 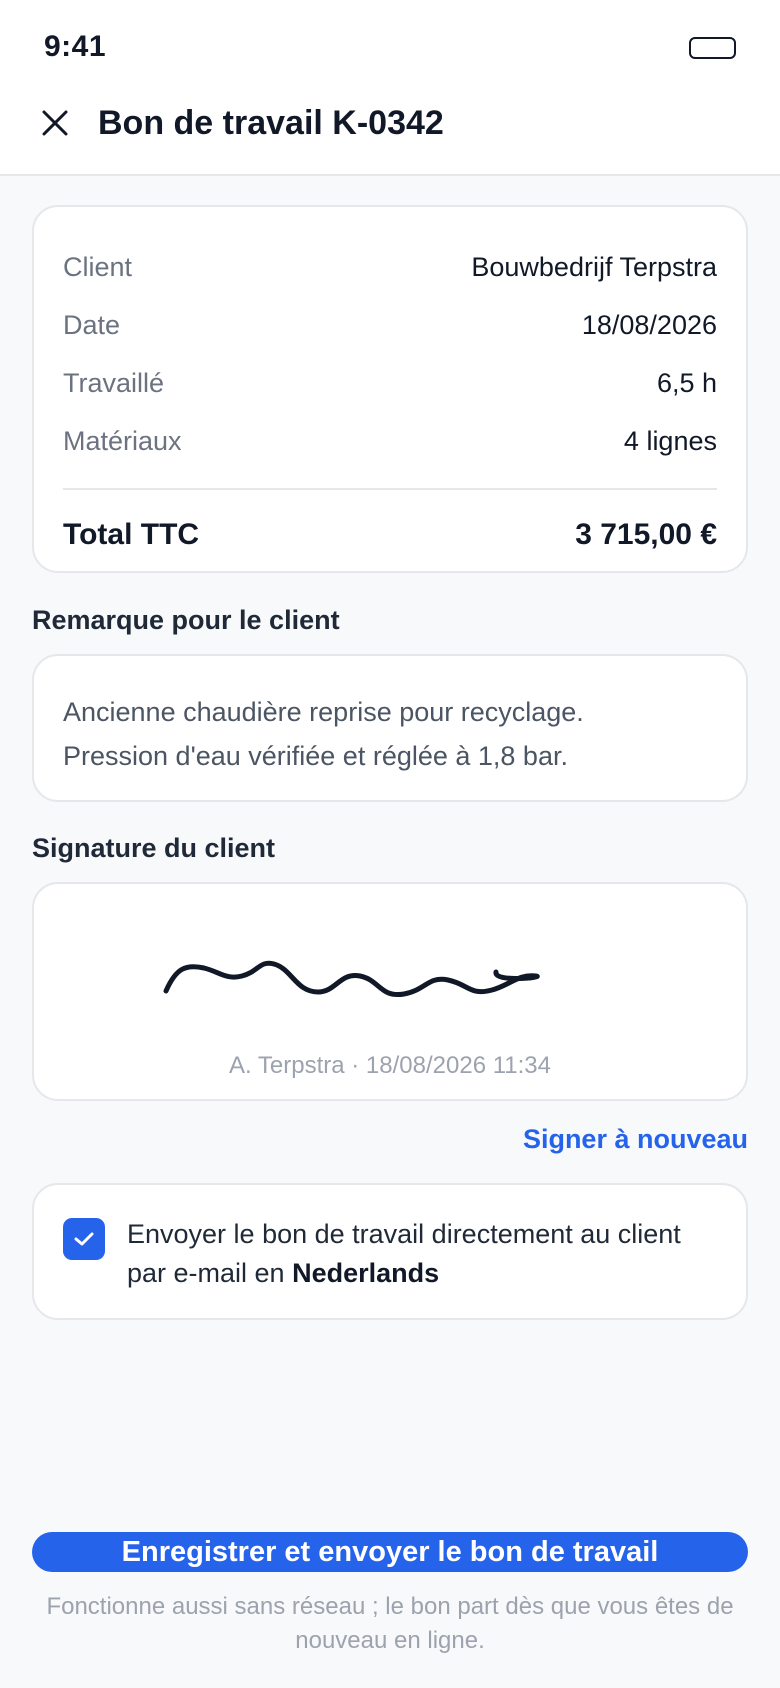 I want to click on check-icon, so click(x=84, y=1239).